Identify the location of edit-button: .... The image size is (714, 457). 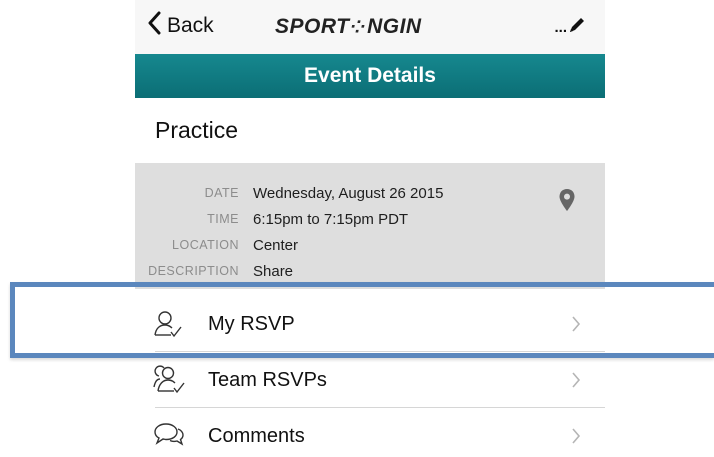
(570, 27).